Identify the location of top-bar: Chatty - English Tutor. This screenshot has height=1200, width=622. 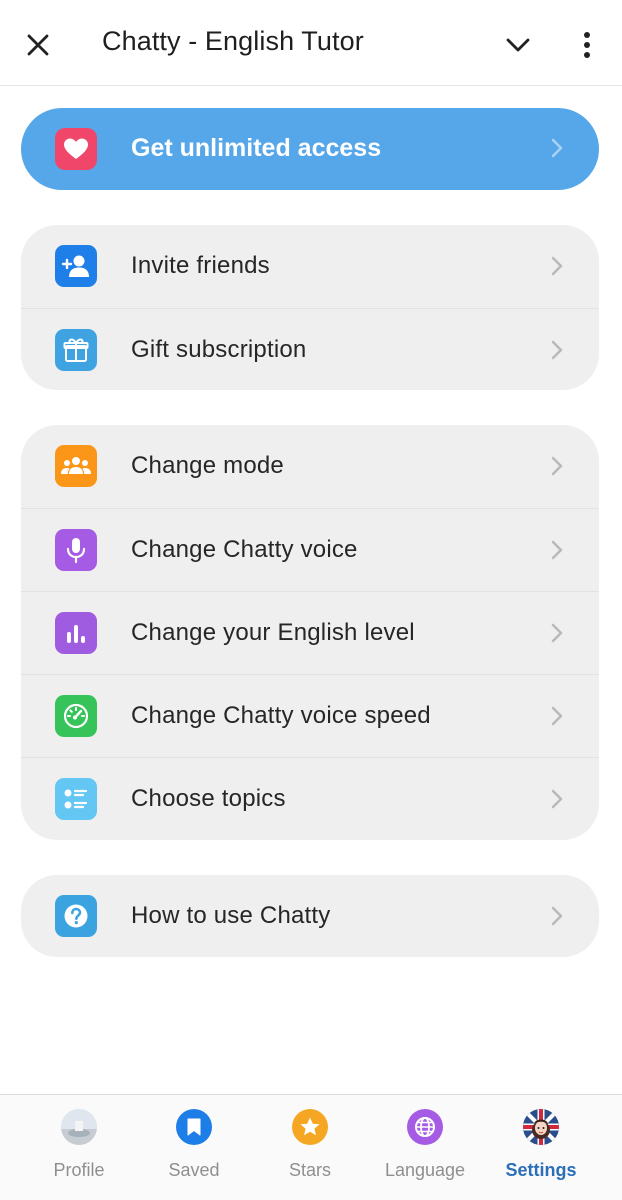
(311, 43).